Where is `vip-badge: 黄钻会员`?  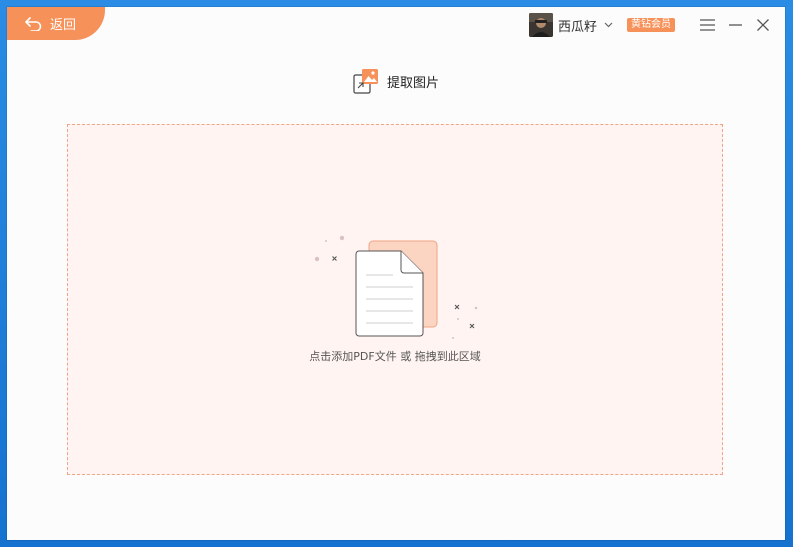 vip-badge: 黄钻会员 is located at coordinates (651, 25).